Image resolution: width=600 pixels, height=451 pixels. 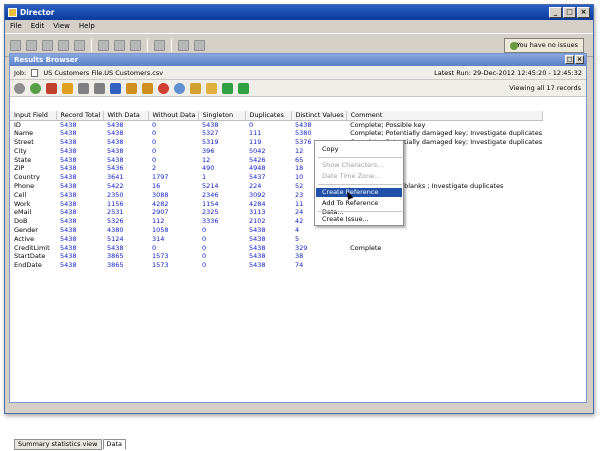 I want to click on col-comment: Comment, so click(x=444, y=116).